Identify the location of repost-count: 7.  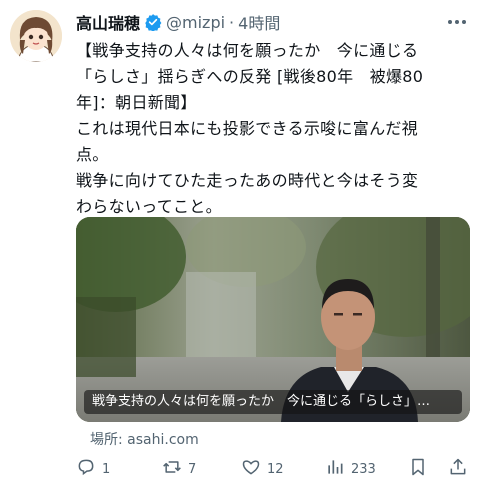
(192, 469).